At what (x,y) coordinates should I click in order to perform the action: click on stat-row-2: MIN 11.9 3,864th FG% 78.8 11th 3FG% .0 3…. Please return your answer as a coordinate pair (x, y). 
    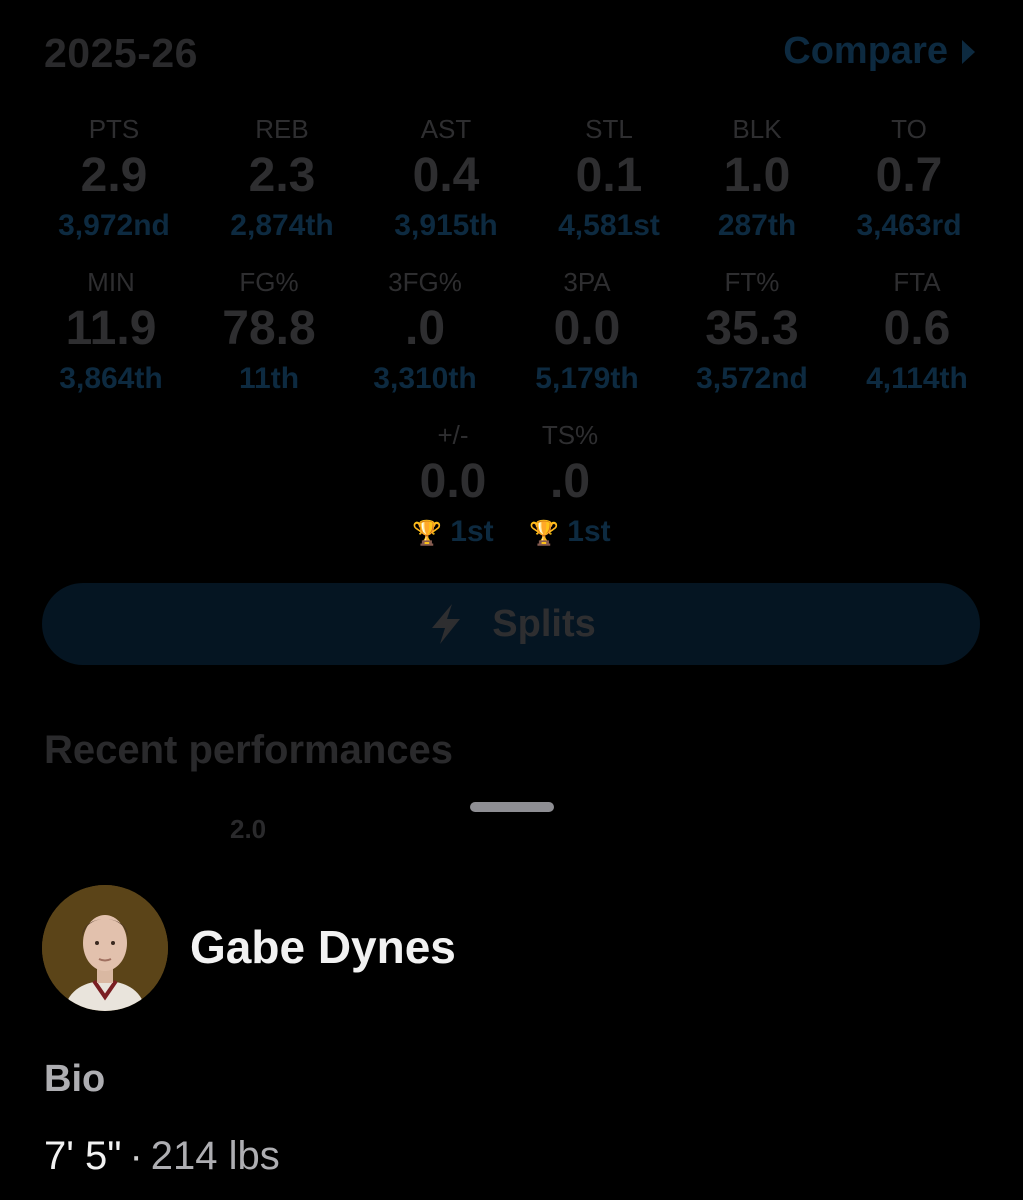
    Looking at the image, I should click on (511, 337).